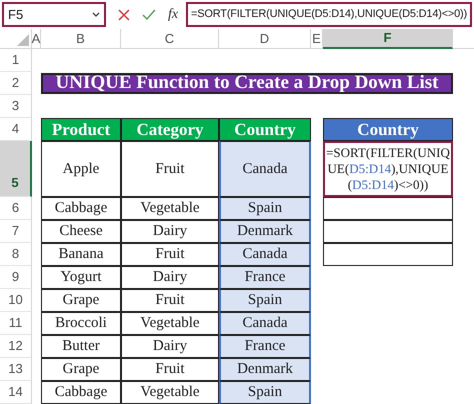  What do you see at coordinates (81, 254) in the screenshot?
I see `table-cell: Banana` at bounding box center [81, 254].